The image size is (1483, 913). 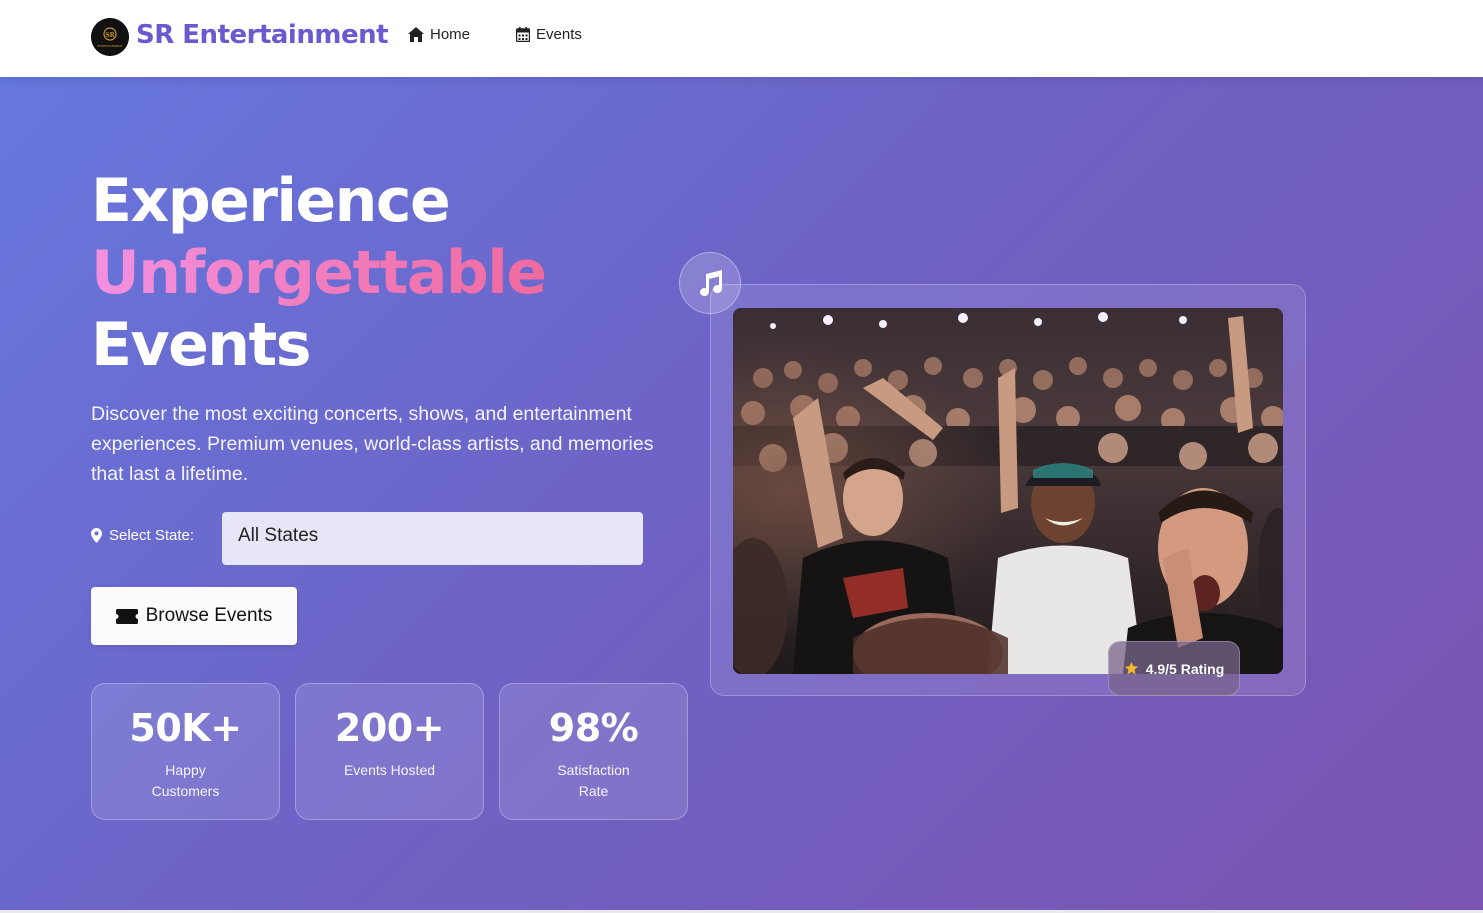 What do you see at coordinates (185, 728) in the screenshot?
I see `stat-value: 50K+` at bounding box center [185, 728].